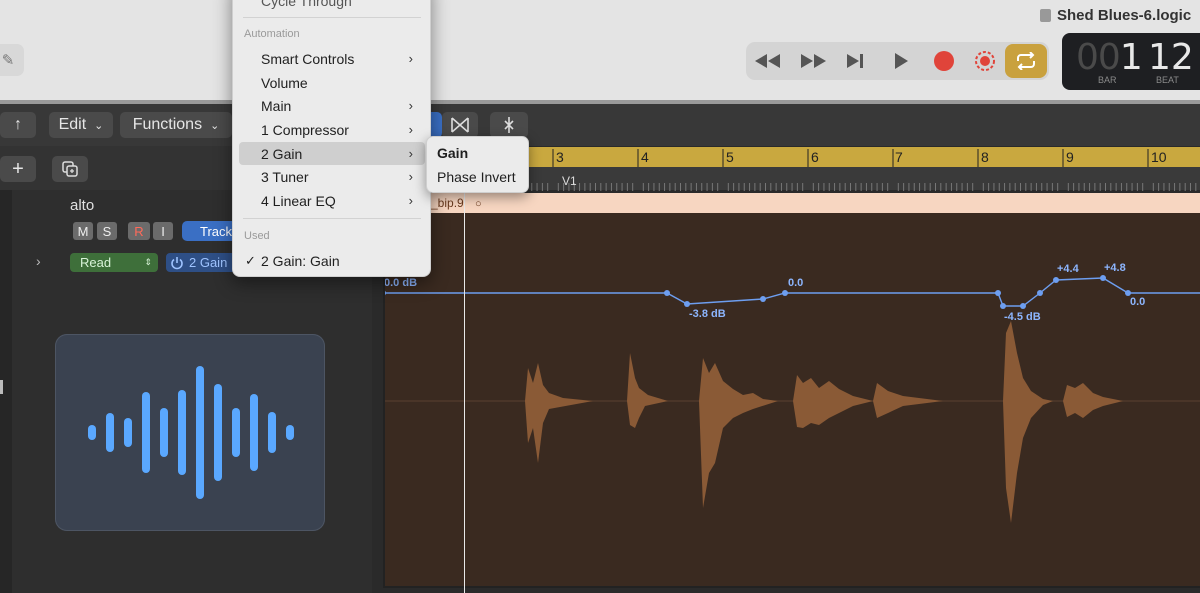 Image resolution: width=1200 pixels, height=593 pixels. What do you see at coordinates (177, 262) in the screenshot?
I see `power-icon` at bounding box center [177, 262].